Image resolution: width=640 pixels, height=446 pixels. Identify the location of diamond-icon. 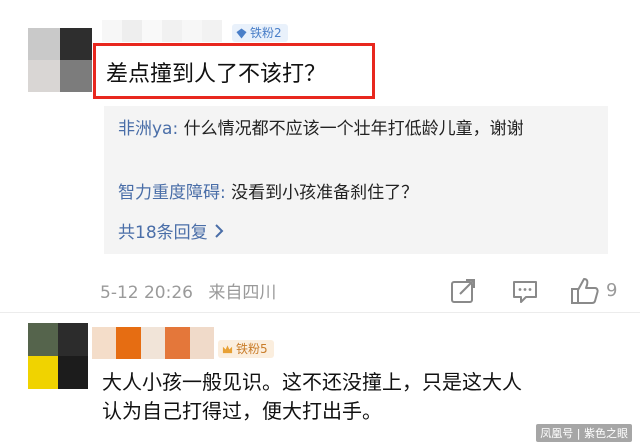
(241, 33).